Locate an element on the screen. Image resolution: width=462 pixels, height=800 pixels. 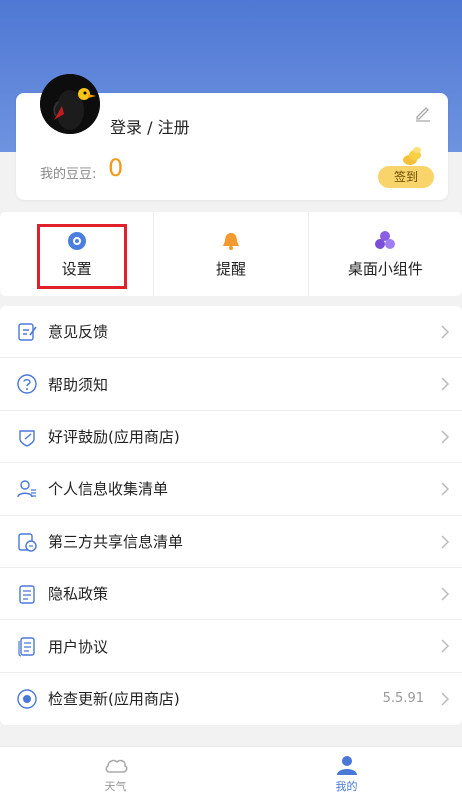
widget-icon is located at coordinates (385, 239).